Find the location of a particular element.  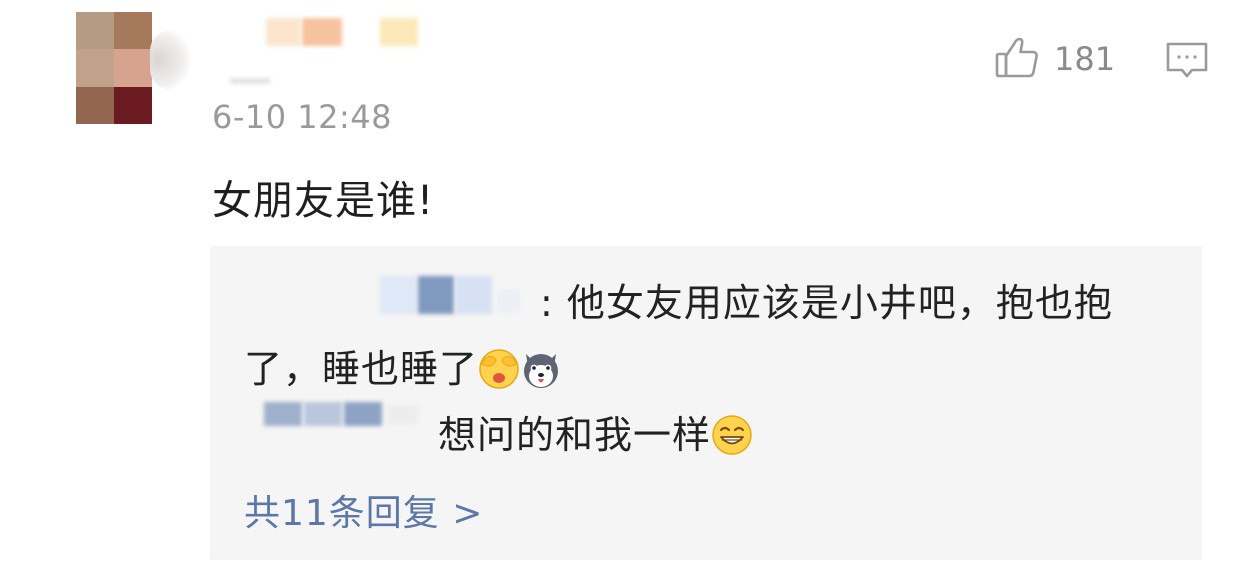

reply-1-text-line1: : 他女友用应该是小井吧，抱也抱 is located at coordinates (826, 303).